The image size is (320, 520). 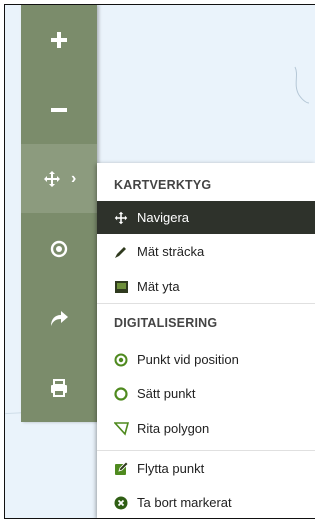 I want to click on menu-item-label: Mät yta, so click(x=158, y=286).